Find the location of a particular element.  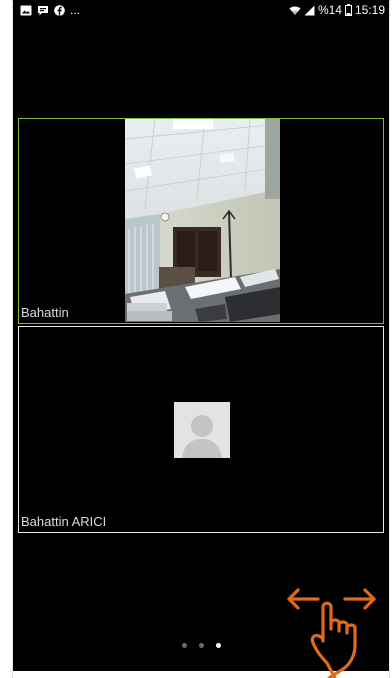

status-bar: ... %14 15:19 is located at coordinates (201, 11).